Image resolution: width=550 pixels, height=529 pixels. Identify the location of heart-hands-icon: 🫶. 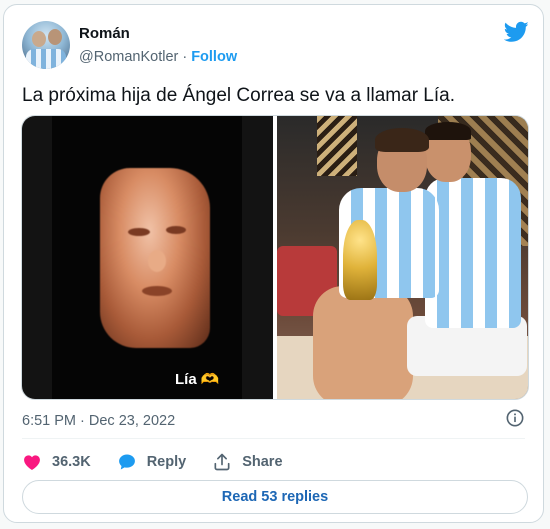
(210, 379).